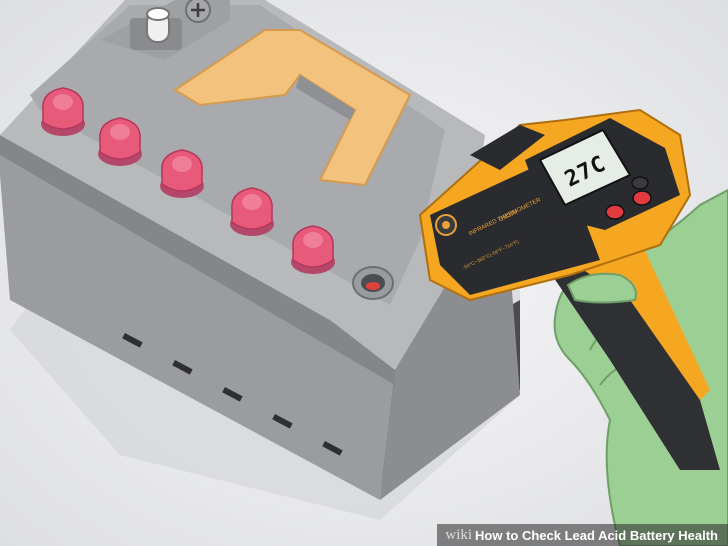 Image resolution: width=728 pixels, height=546 pixels. Describe the element at coordinates (373, 283) in the screenshot. I see `charge-indicator-icon` at that location.